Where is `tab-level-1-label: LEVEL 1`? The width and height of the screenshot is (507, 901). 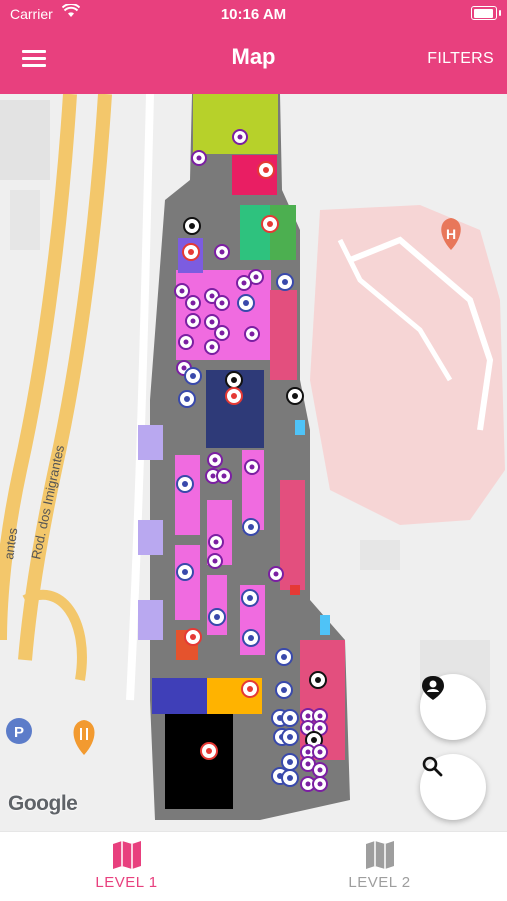
tab-level-1-label: LEVEL 1 is located at coordinates (126, 882).